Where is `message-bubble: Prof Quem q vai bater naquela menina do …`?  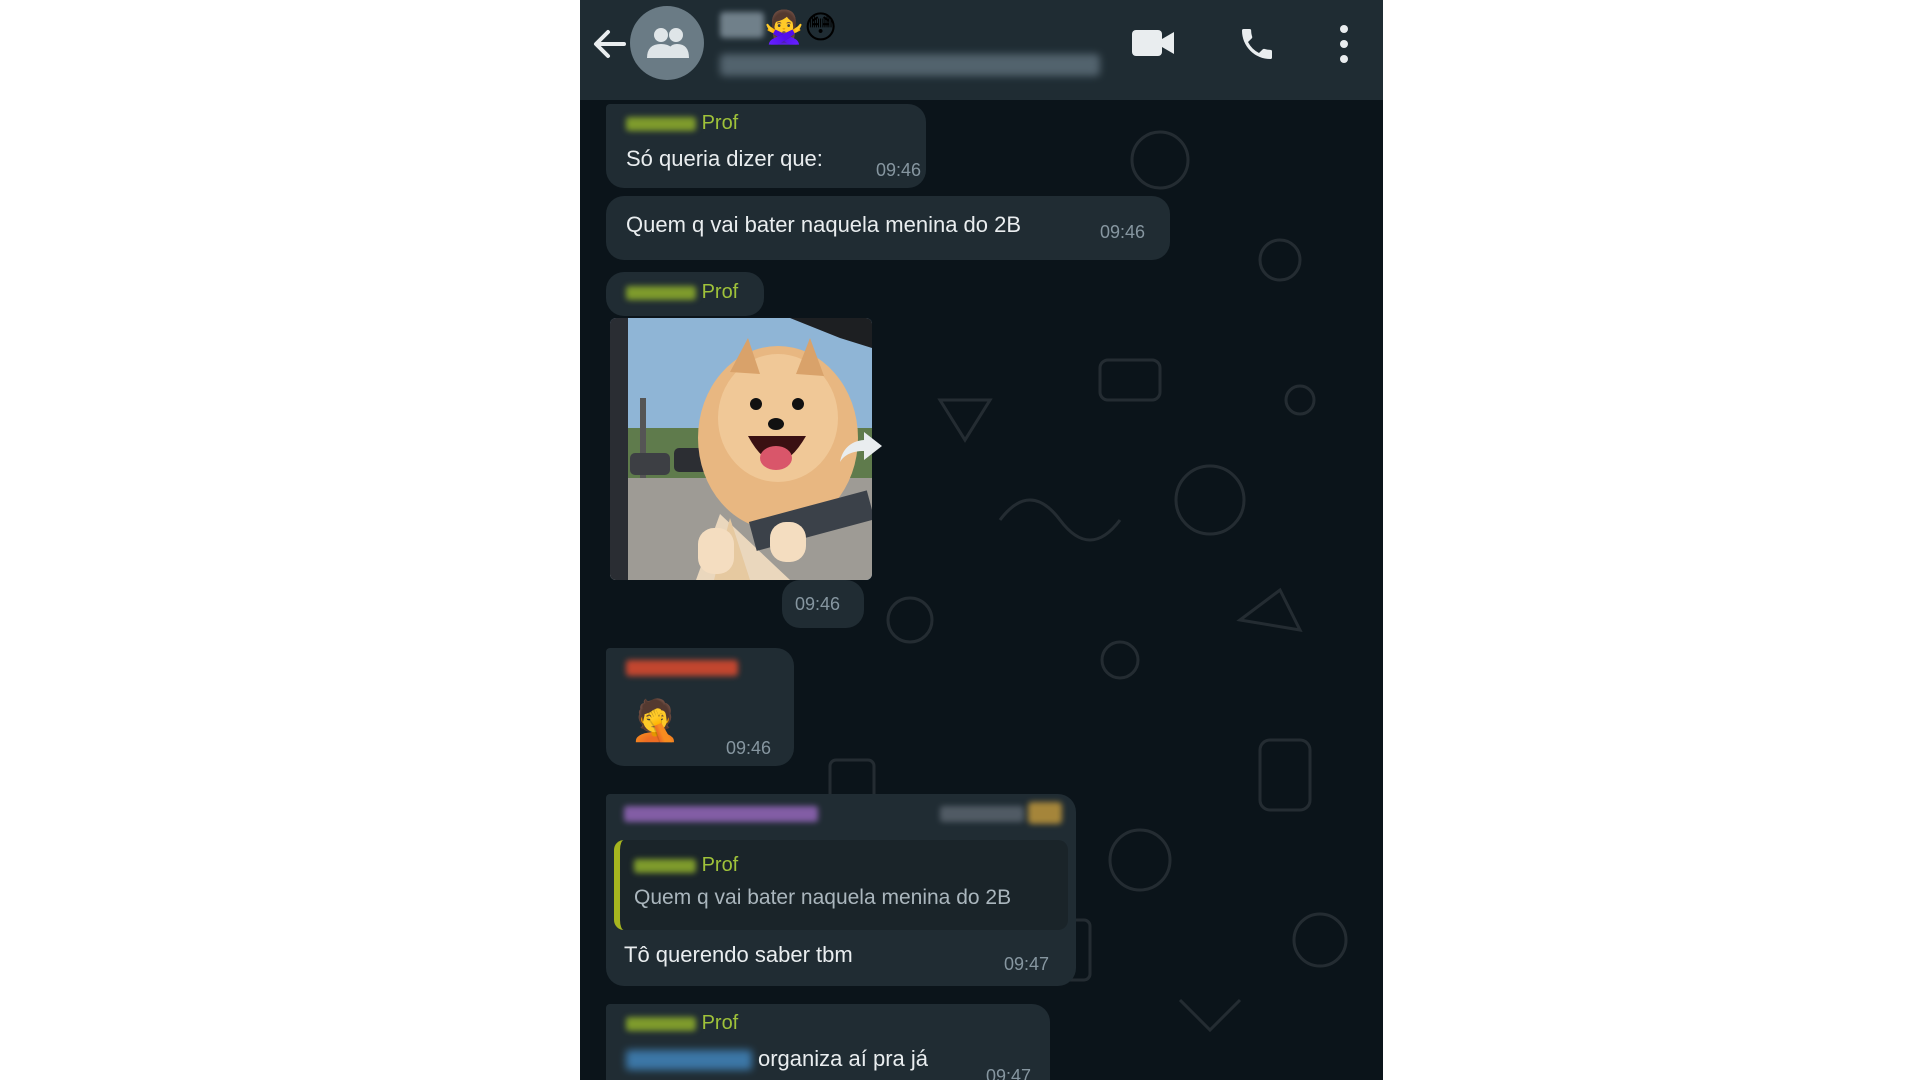
message-bubble: Prof Quem q vai bater naquela menina do … is located at coordinates (841, 890).